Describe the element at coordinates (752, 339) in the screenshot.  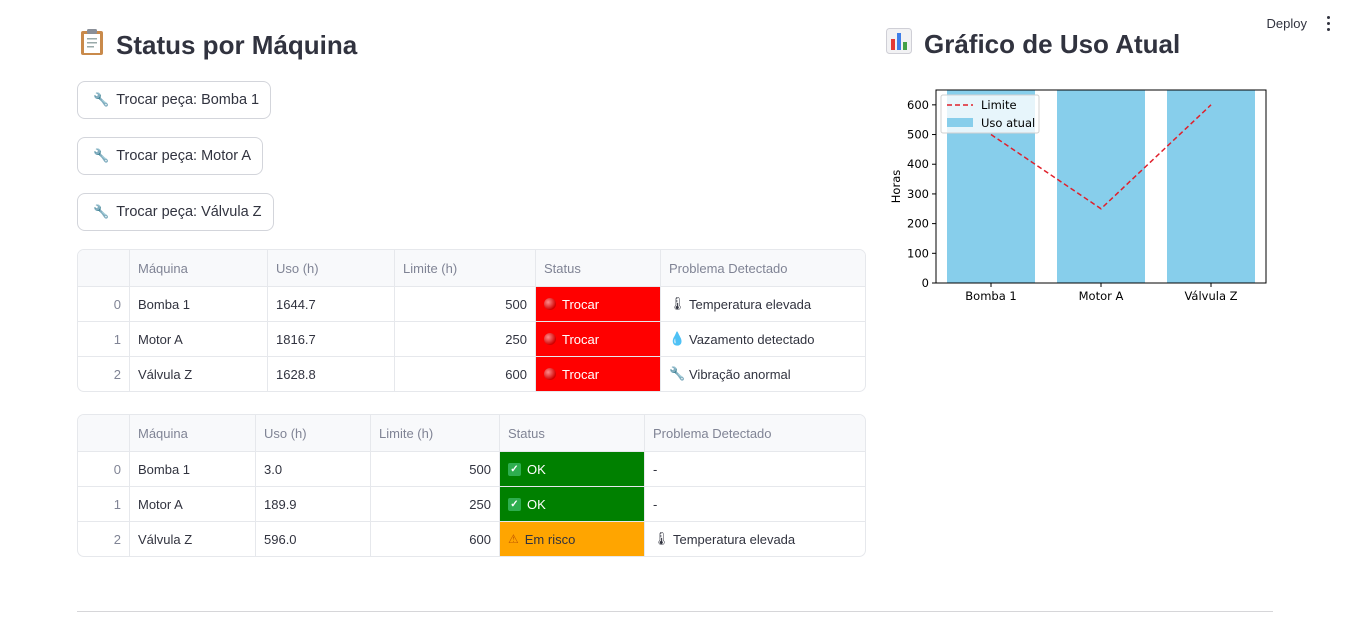
I see `problema-text: Vazamento detectado` at that location.